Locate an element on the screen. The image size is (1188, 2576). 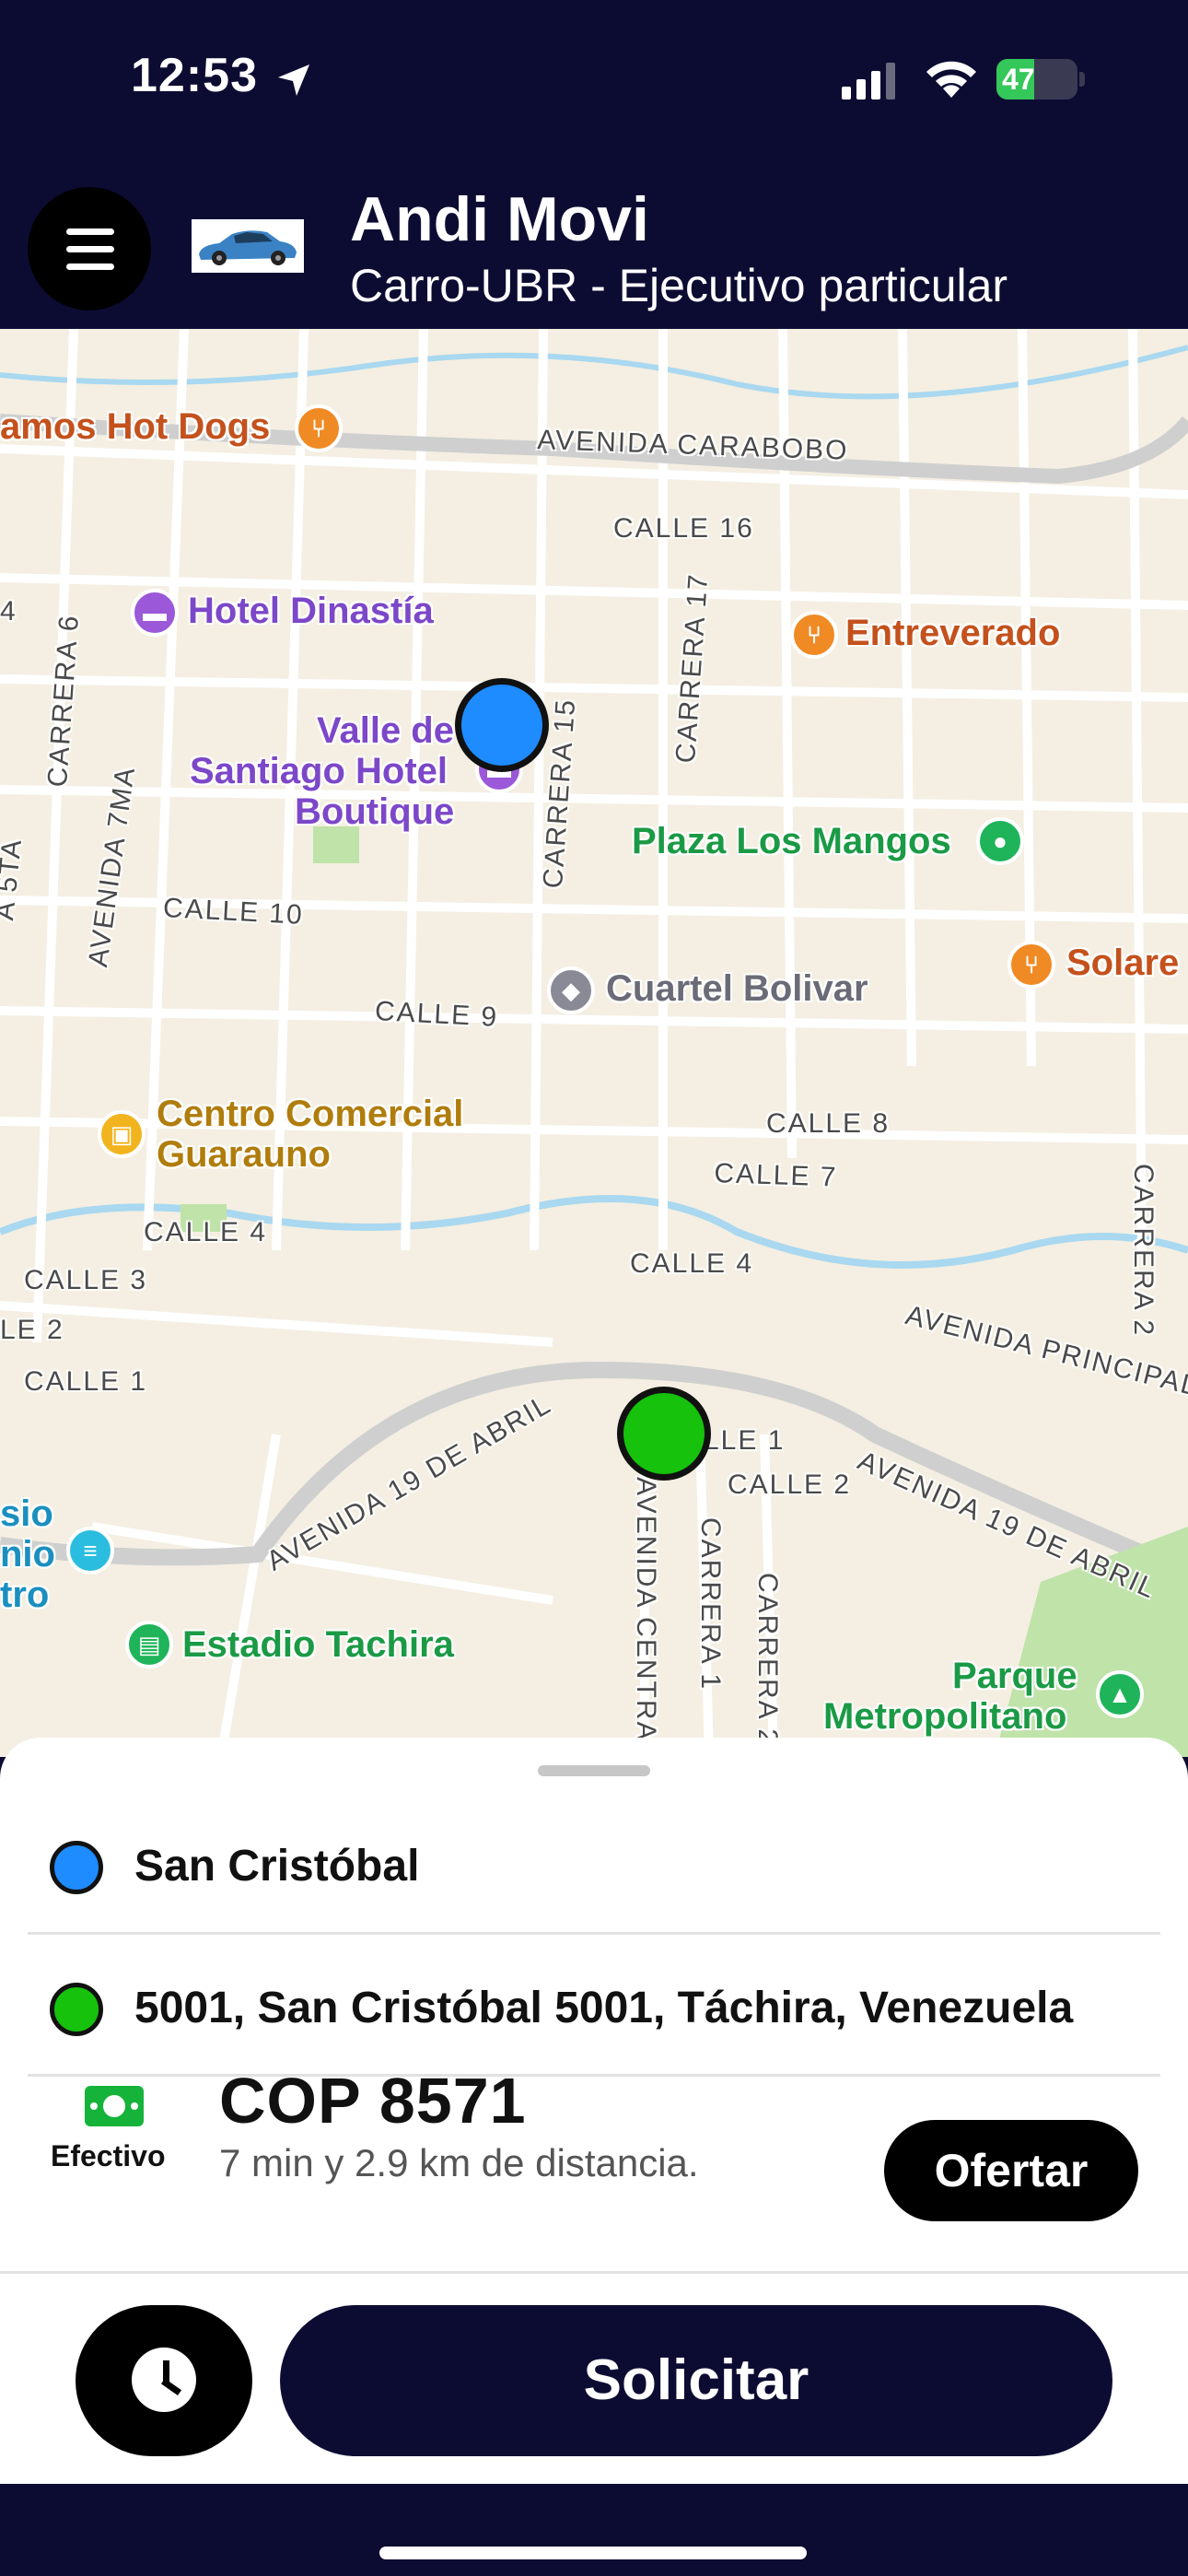
destination-pin is located at coordinates (664, 1434).